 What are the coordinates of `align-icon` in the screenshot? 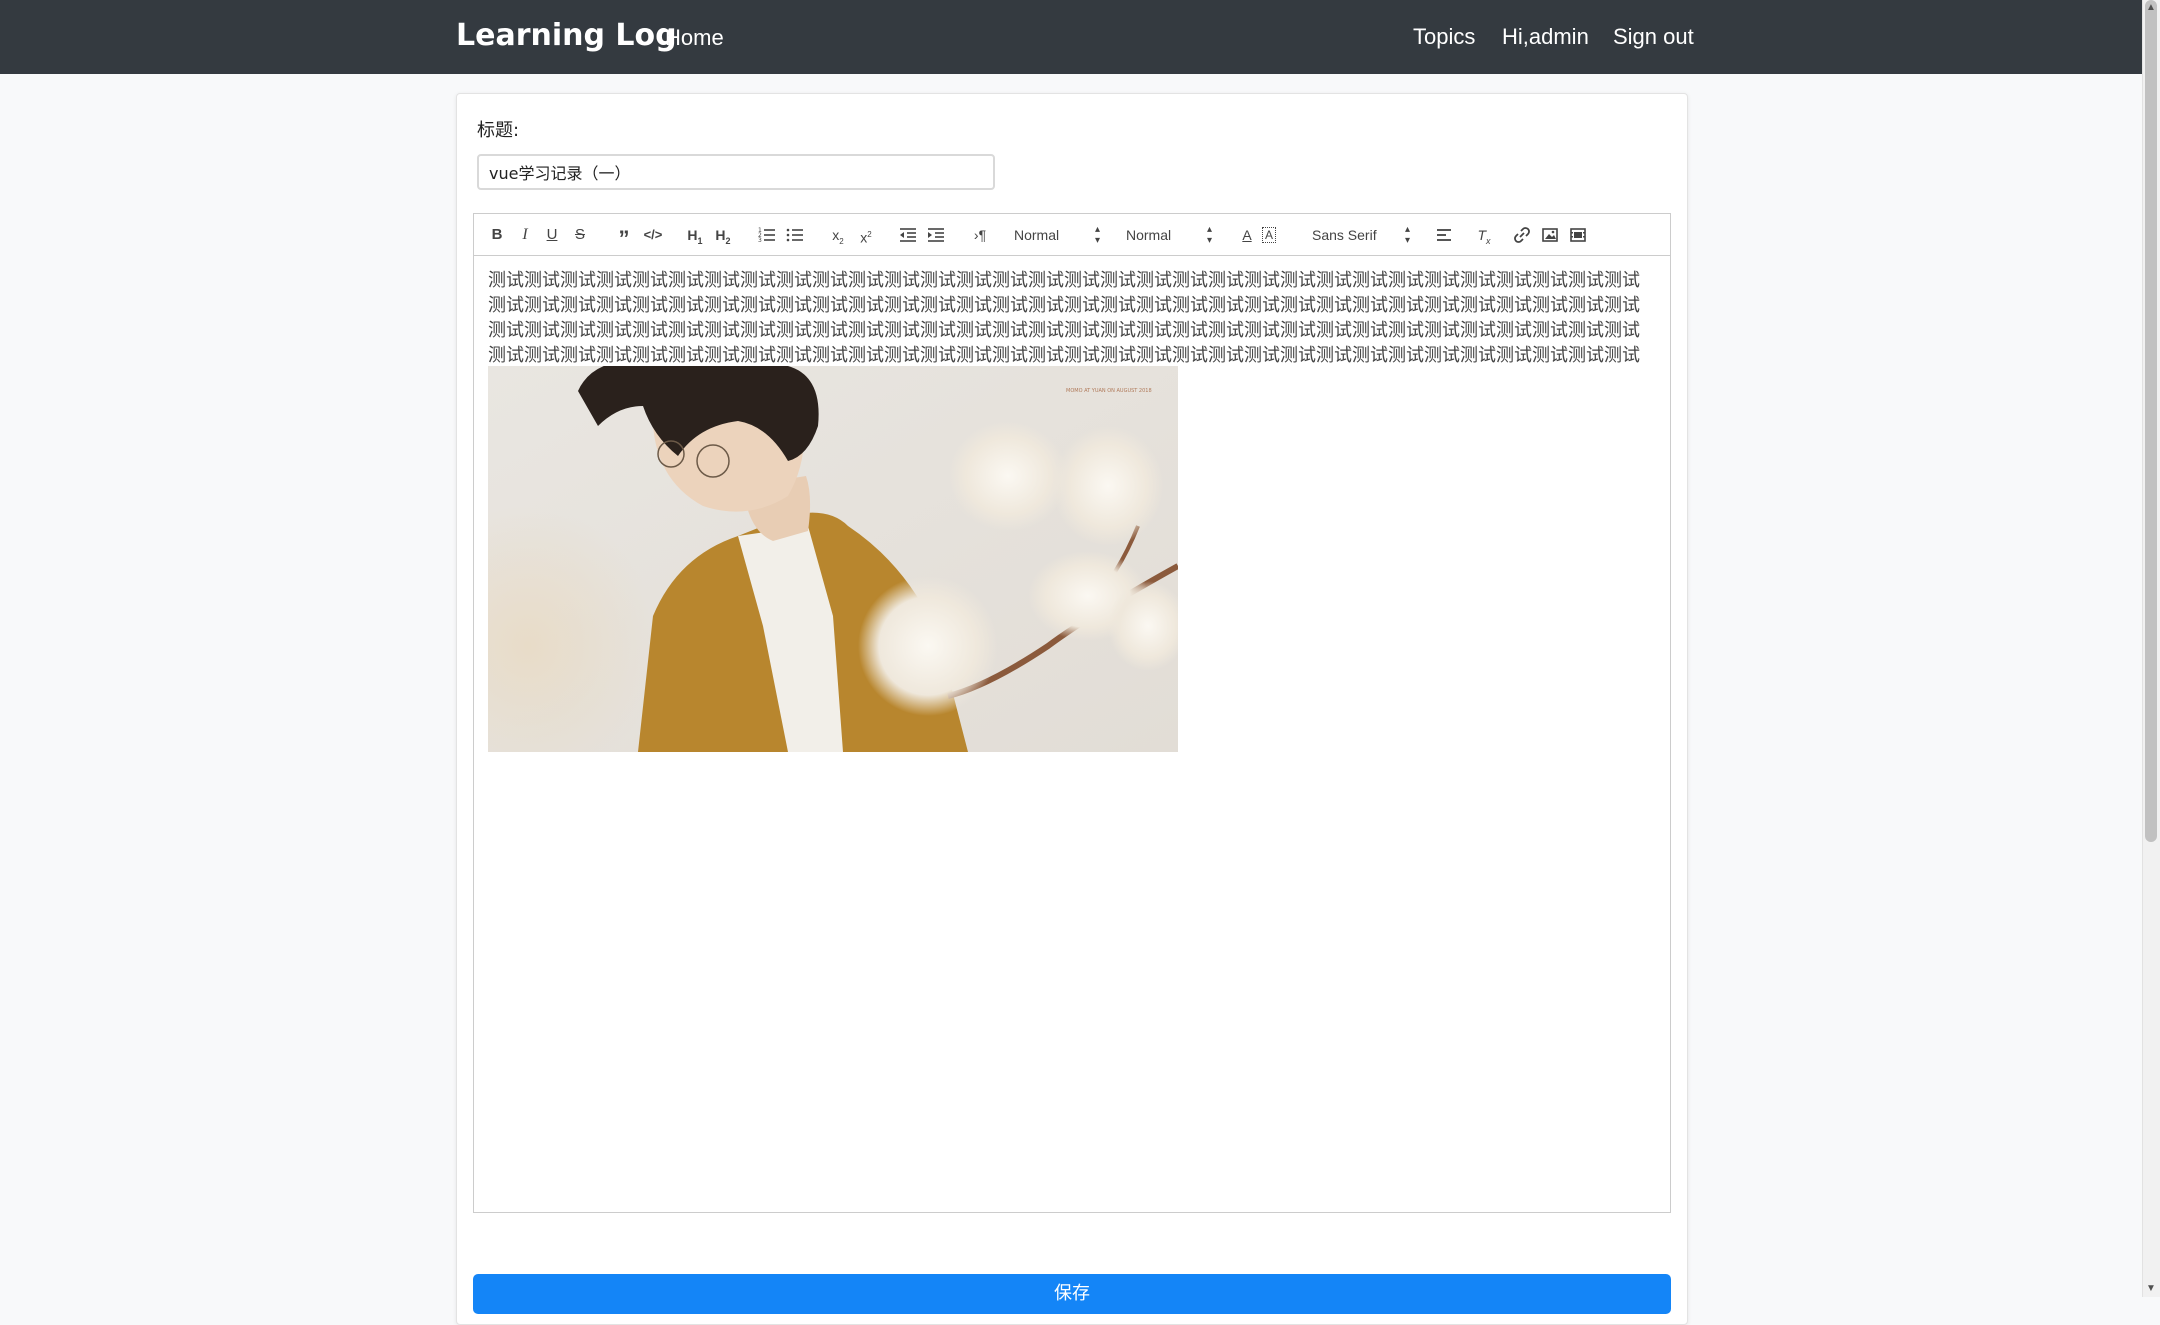 It's located at (1445, 235).